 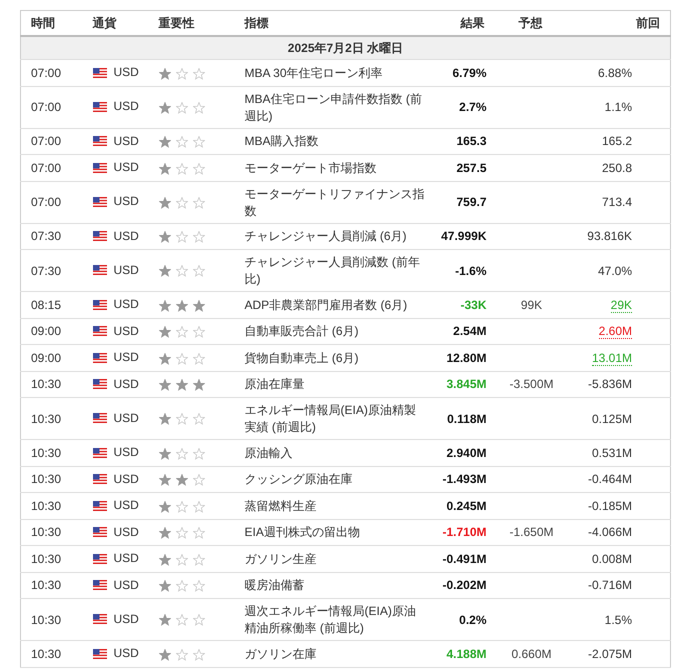 I want to click on previous-value: -5.836M, so click(x=610, y=384).